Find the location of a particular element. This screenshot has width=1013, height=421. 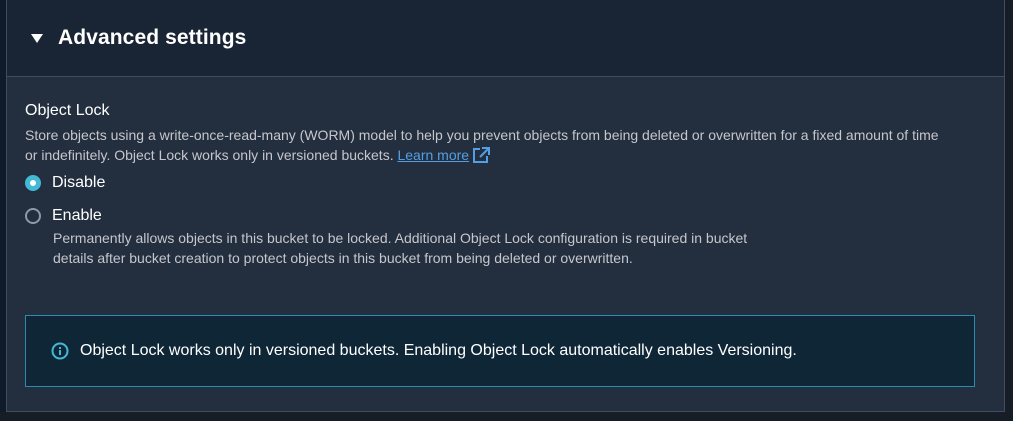

external-link-icon is located at coordinates (482, 154).